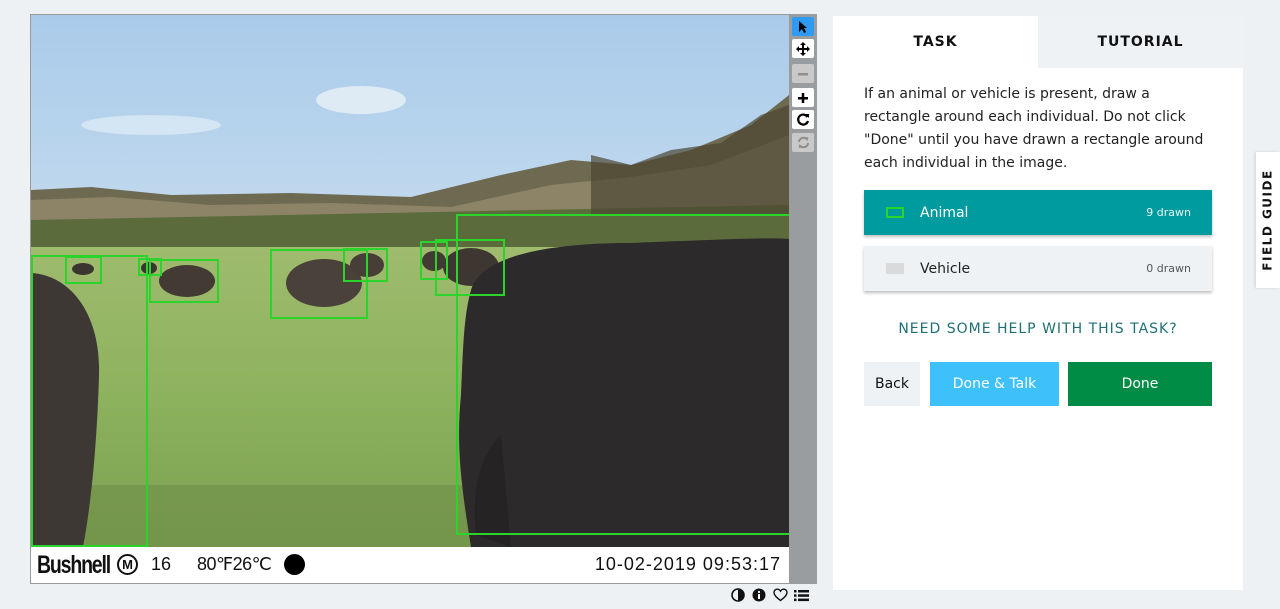  I want to click on tool-label: Vehicle, so click(945, 268).